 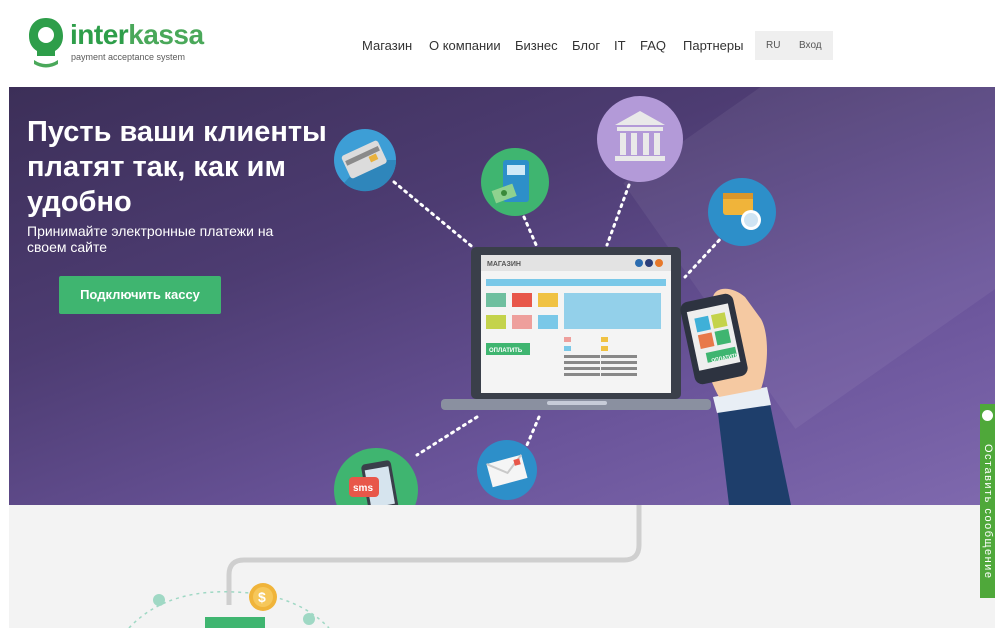 I want to click on nav-item-business: Бизнес, so click(x=536, y=46).